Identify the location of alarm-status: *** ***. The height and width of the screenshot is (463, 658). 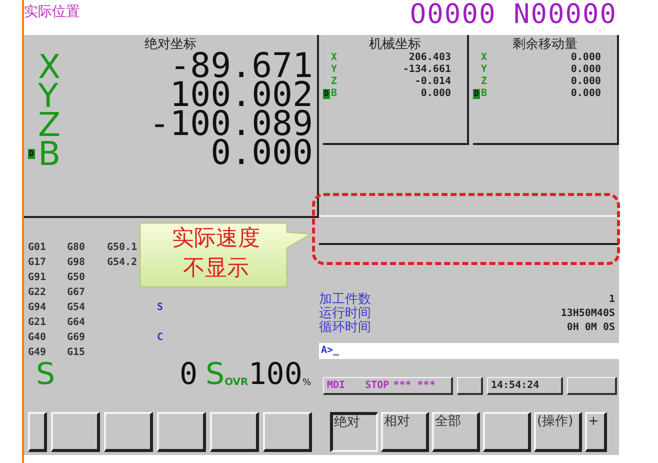
(414, 385).